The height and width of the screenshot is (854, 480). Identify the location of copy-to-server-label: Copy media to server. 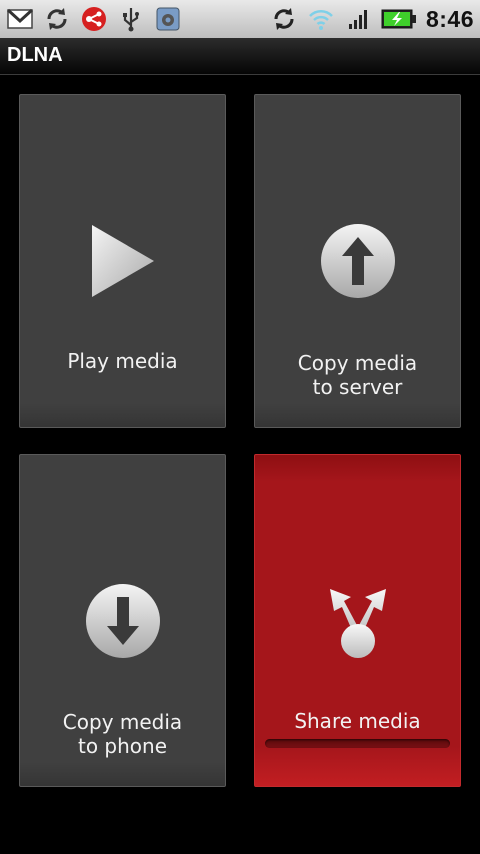
(357, 375).